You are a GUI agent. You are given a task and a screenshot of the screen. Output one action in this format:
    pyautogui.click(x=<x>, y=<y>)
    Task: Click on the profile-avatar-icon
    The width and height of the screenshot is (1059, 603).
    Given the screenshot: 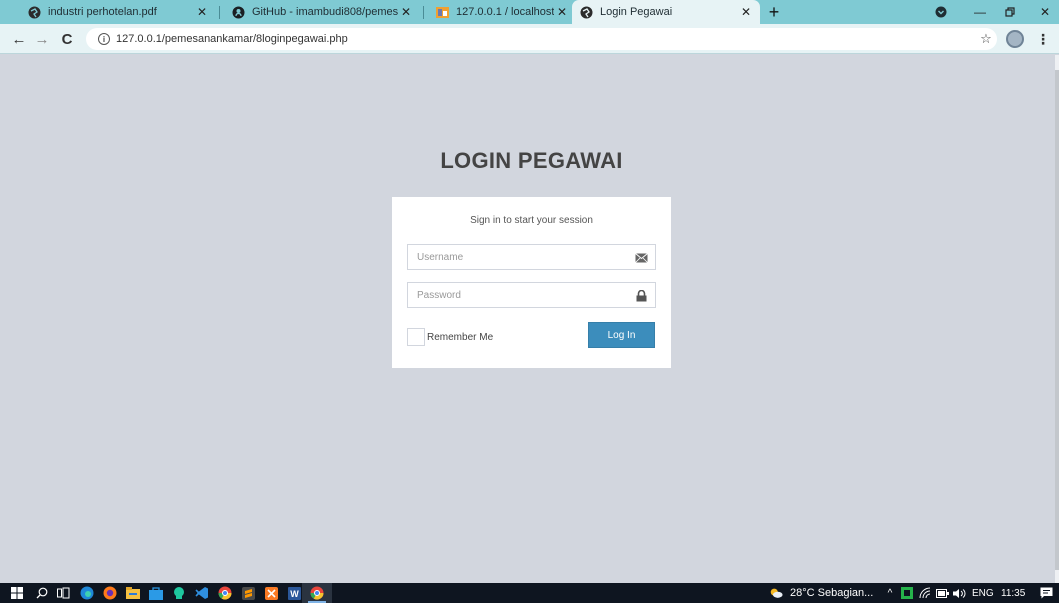 What is the action you would take?
    pyautogui.click(x=1015, y=39)
    